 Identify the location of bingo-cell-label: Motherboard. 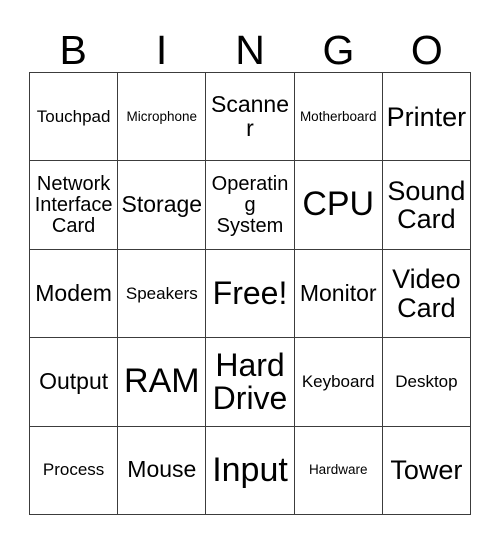
(338, 116).